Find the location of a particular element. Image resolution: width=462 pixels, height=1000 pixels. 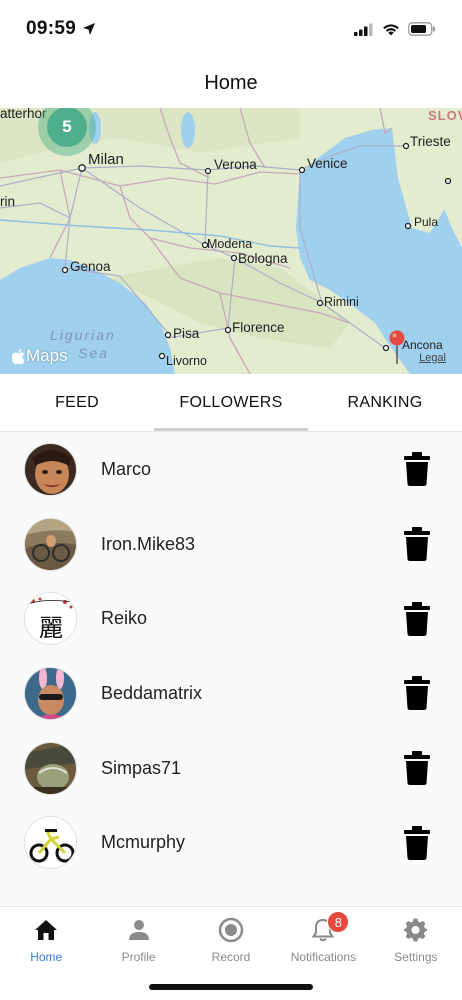

nav-record: Record is located at coordinates (231, 941).